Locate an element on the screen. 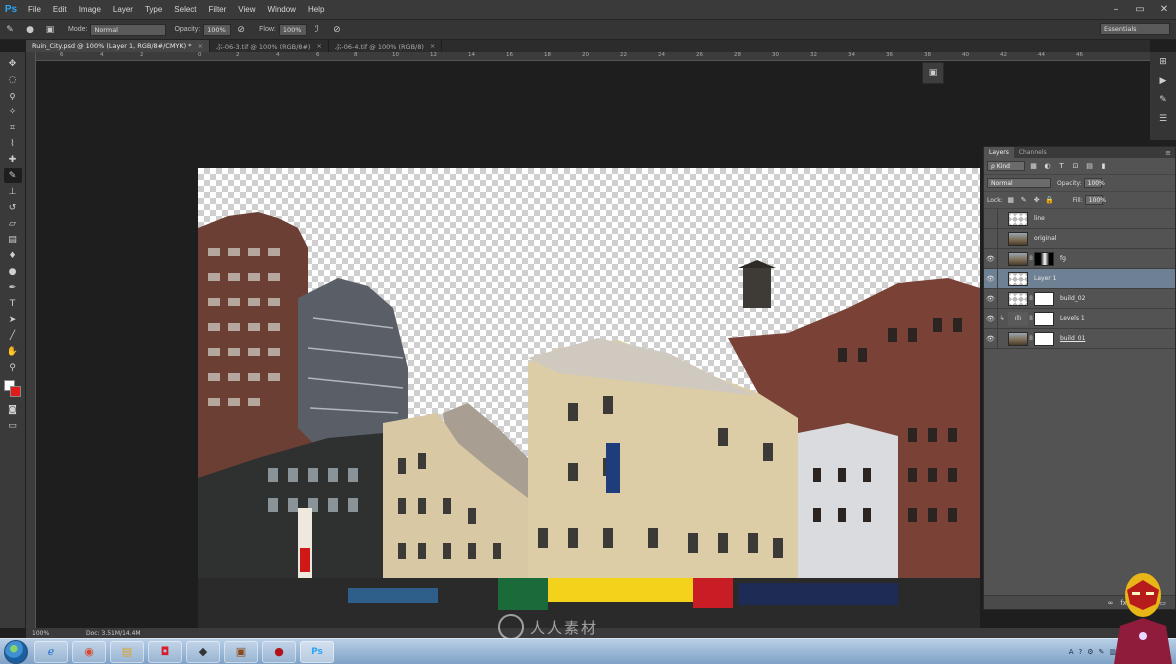 The image size is (1176, 664). blend-mode-select: Normal is located at coordinates (1019, 183).